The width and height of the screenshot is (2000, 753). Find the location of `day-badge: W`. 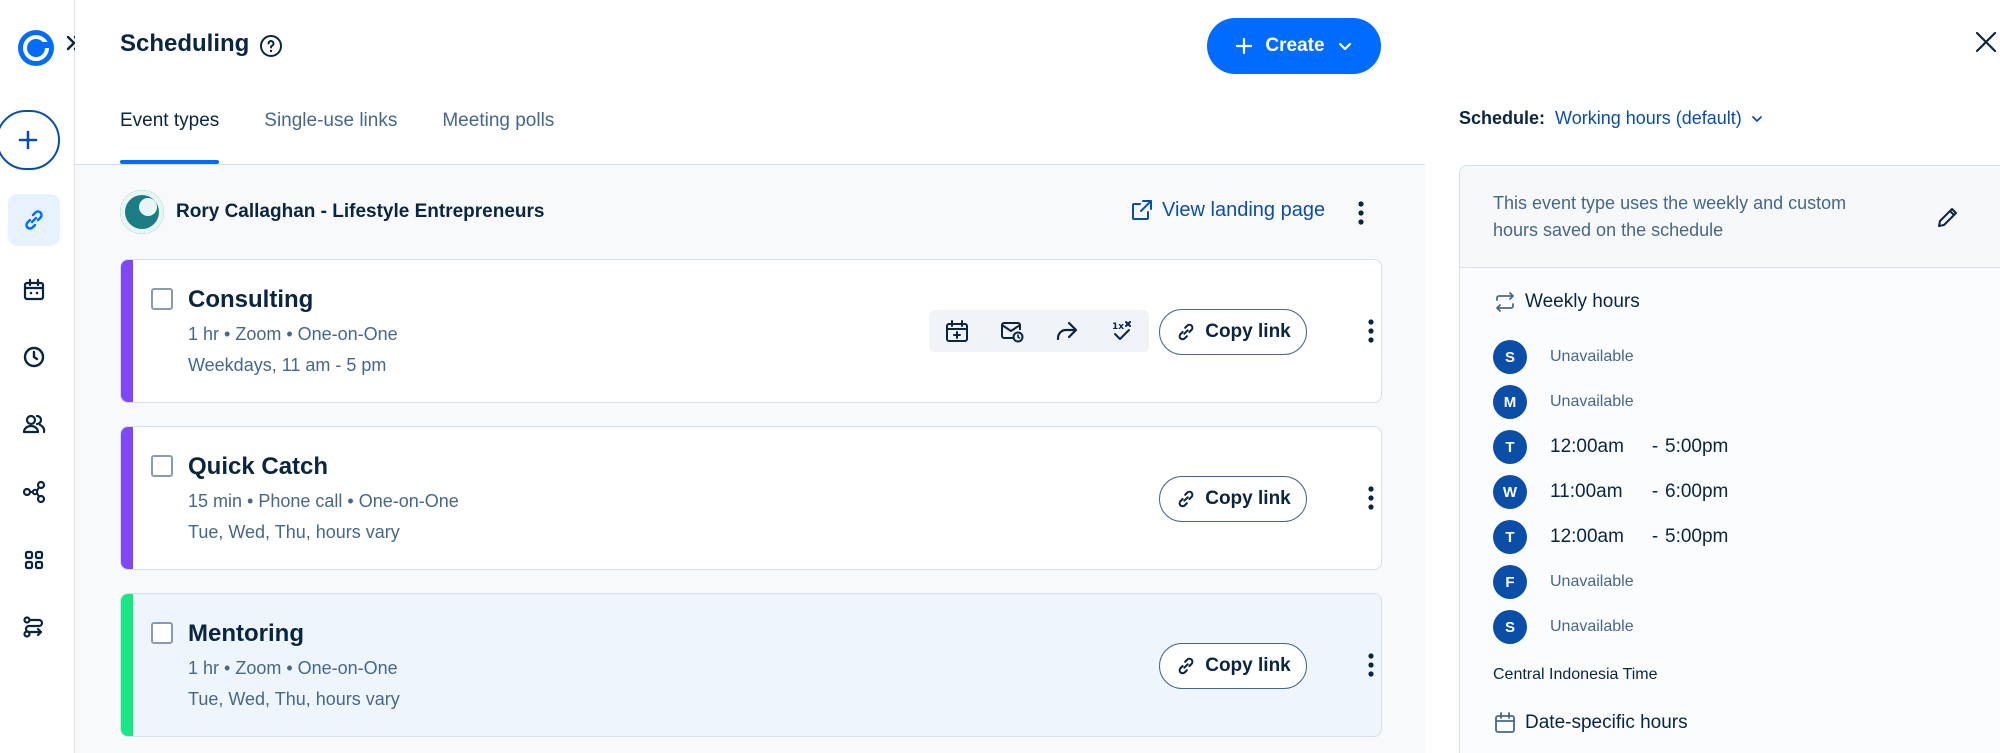

day-badge: W is located at coordinates (1510, 492).